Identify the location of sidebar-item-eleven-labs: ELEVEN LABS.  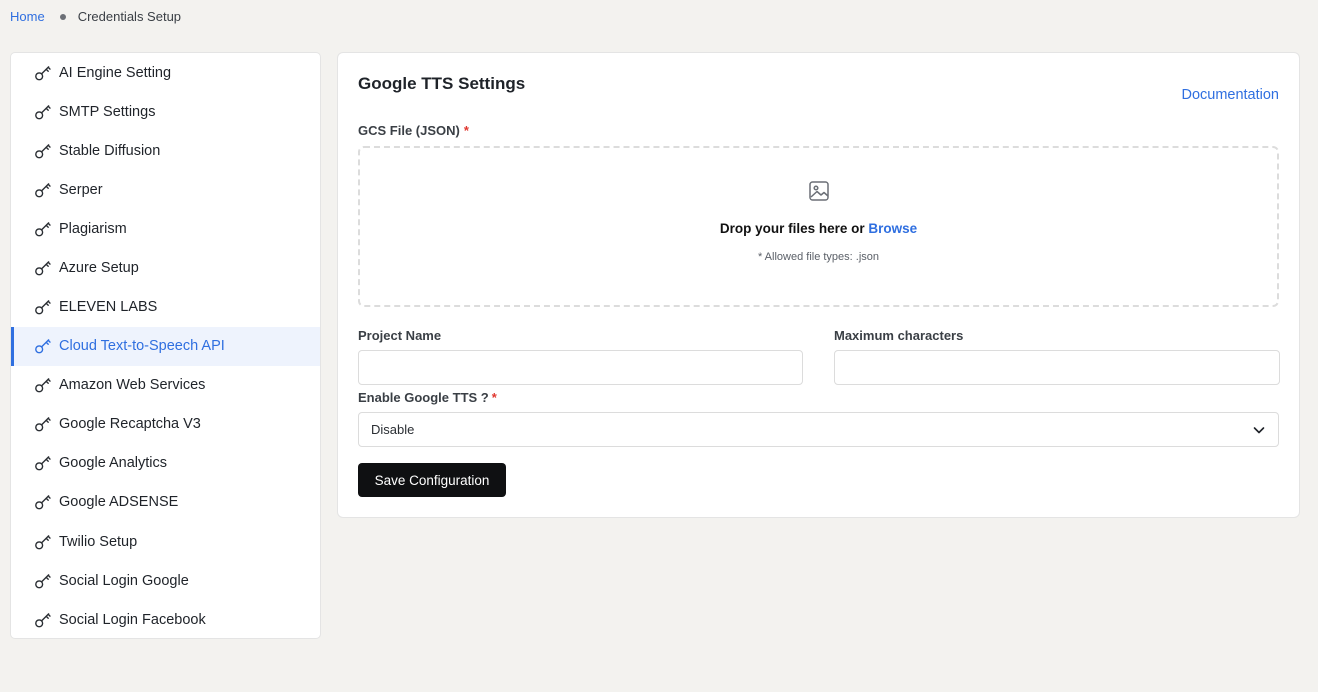
(165, 306).